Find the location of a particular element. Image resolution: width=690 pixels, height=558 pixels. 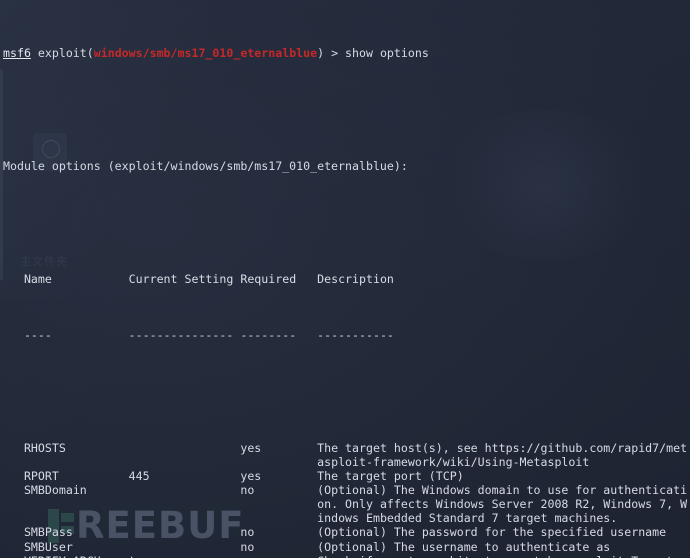

option-name: SMBDomain is located at coordinates (76, 490).